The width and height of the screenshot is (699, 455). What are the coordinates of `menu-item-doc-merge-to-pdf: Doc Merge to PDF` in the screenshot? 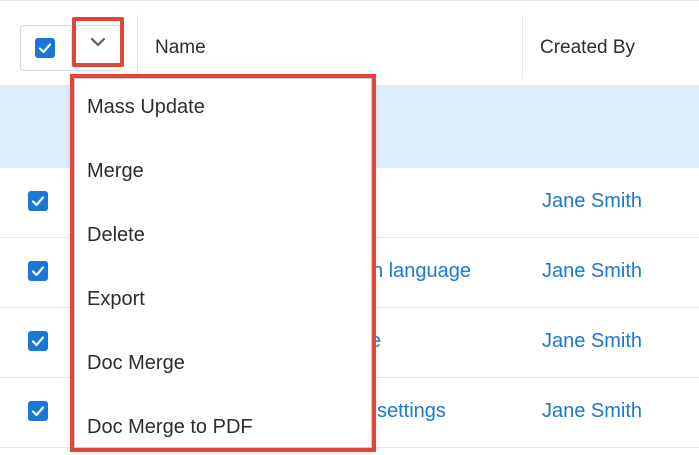 It's located at (170, 427).